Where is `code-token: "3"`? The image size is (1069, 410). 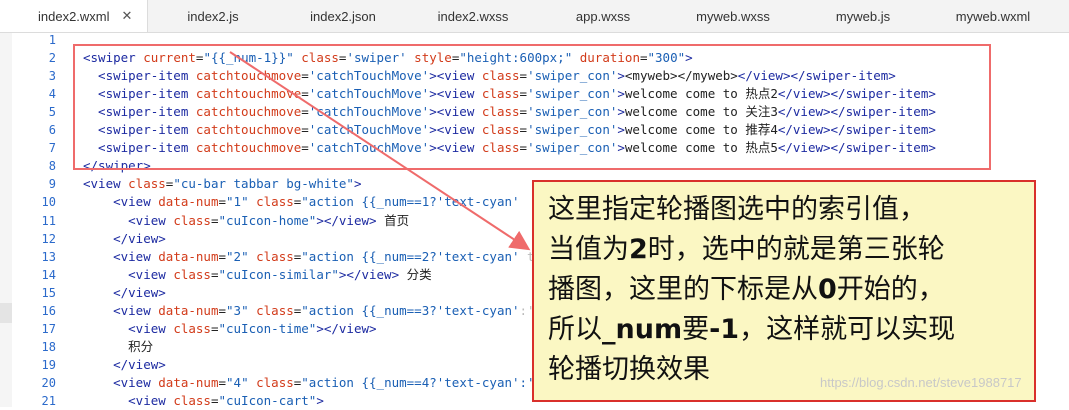
code-token: "3" is located at coordinates (237, 310).